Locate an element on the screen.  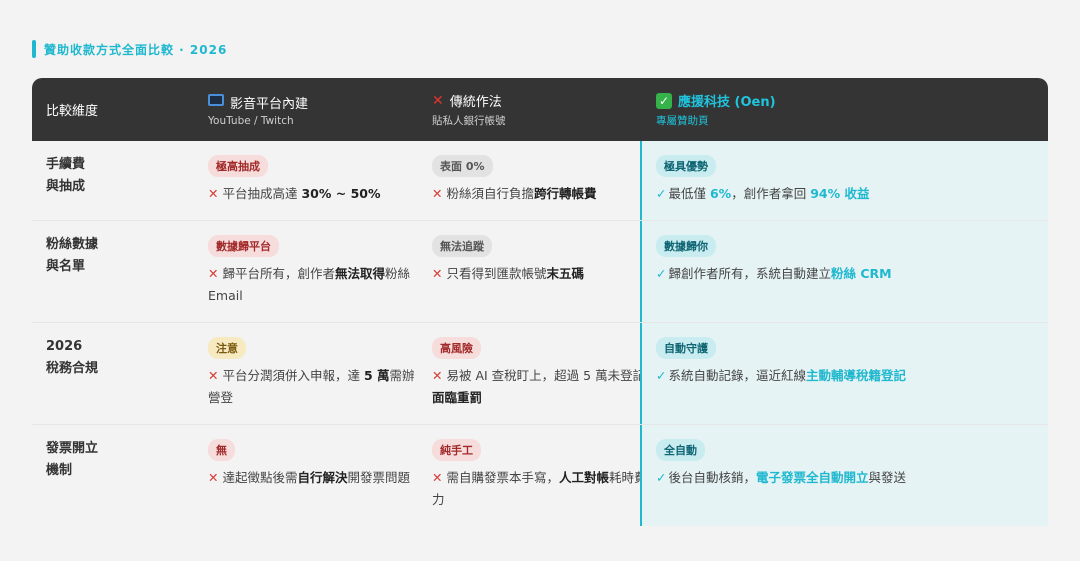
header-dim-label: 比較維度 is located at coordinates (72, 111).